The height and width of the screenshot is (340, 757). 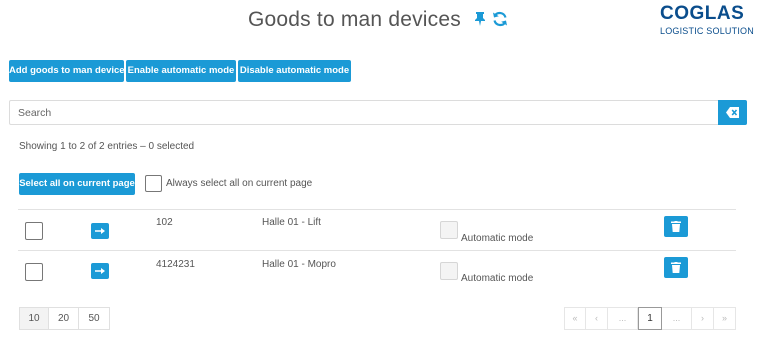 What do you see at coordinates (291, 222) in the screenshot?
I see `device-name: Halle 01 - Lift` at bounding box center [291, 222].